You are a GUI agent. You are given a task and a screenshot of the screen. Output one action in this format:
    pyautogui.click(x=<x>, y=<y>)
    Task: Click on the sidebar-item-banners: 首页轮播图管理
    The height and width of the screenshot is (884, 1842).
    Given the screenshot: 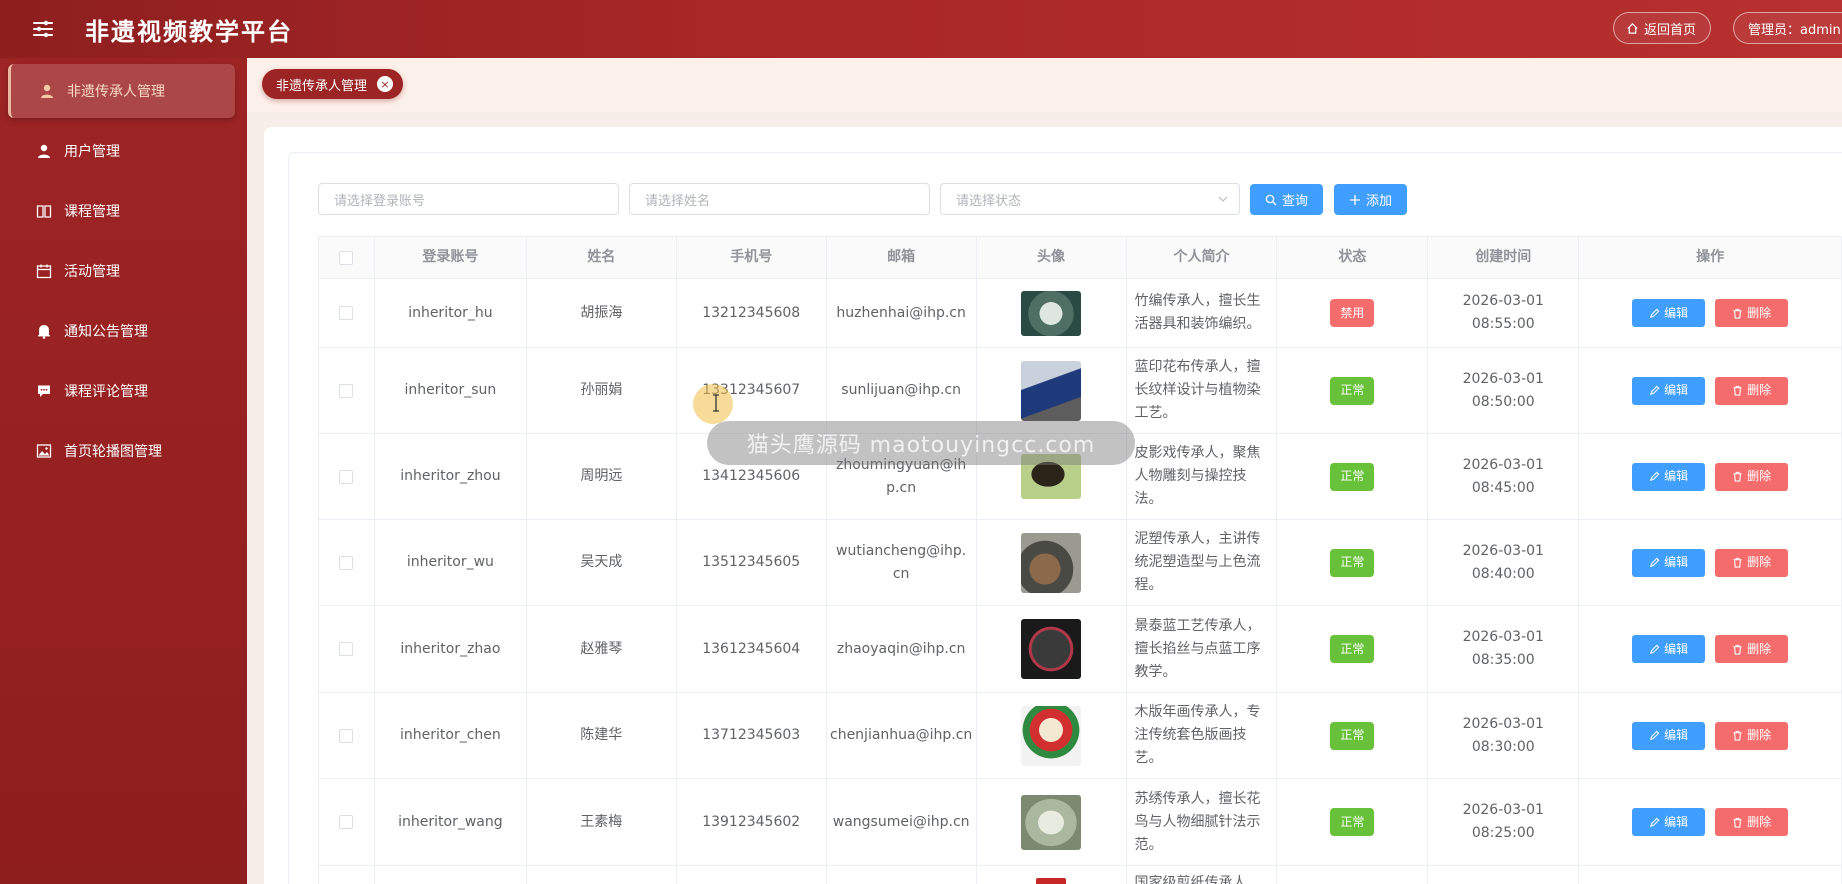 What is the action you would take?
    pyautogui.click(x=121, y=451)
    